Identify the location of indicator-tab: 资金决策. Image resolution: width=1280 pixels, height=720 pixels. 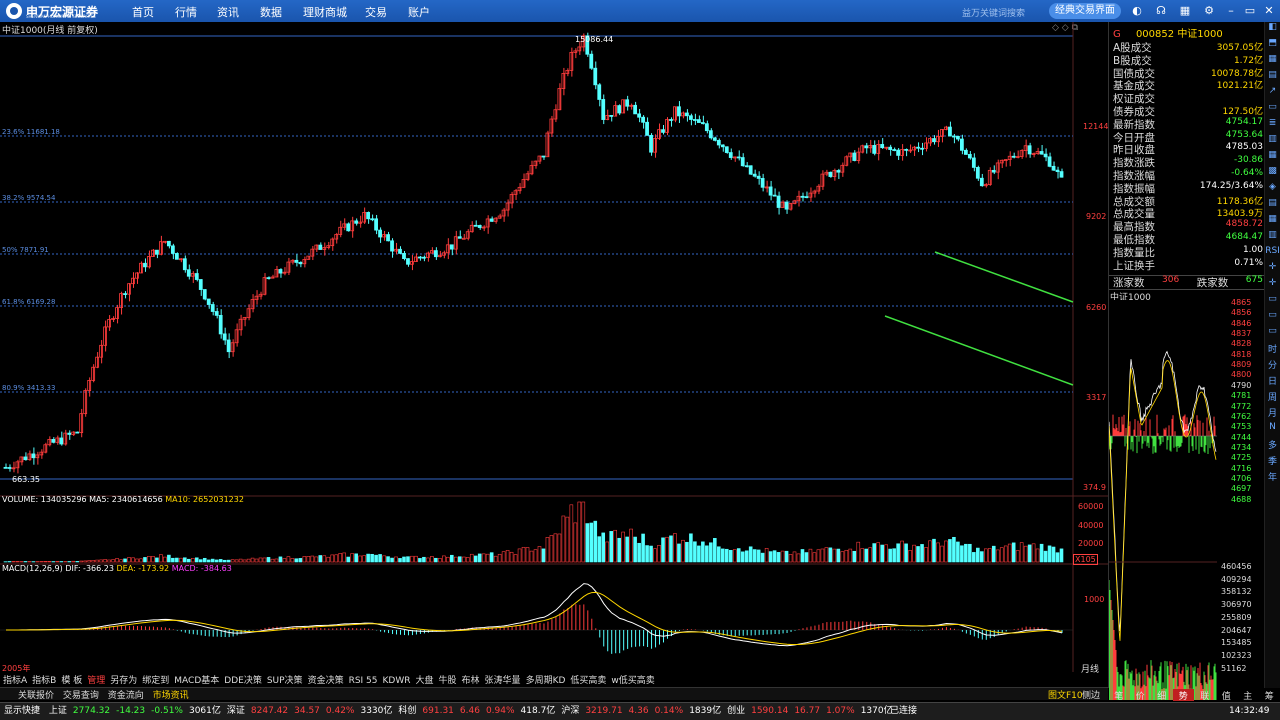
(326, 681).